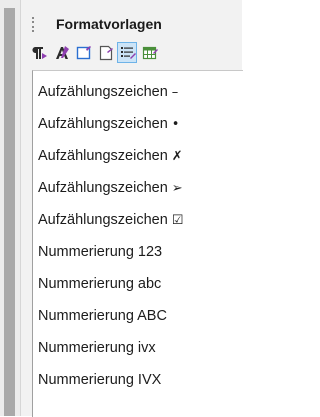 This screenshot has width=320, height=417. I want to click on list-item-symbol: –, so click(175, 92).